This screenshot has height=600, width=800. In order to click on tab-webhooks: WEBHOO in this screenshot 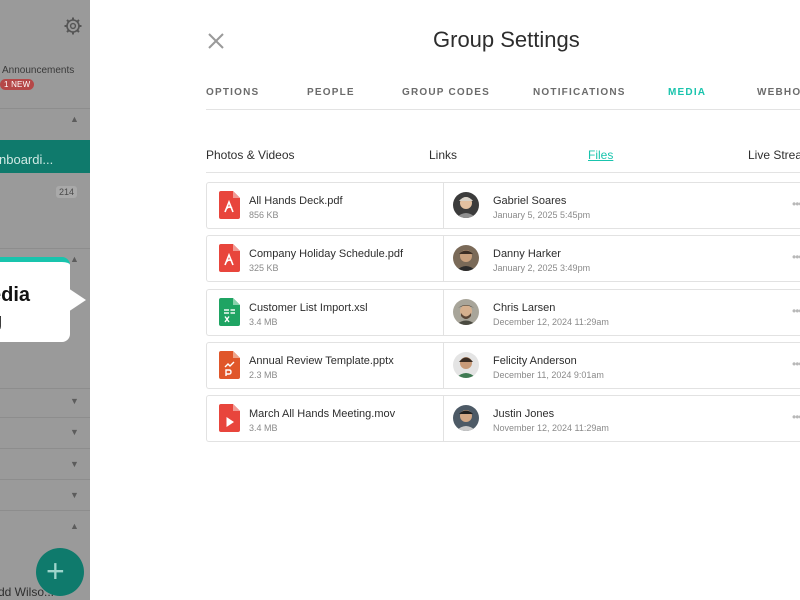, I will do `click(778, 92)`.